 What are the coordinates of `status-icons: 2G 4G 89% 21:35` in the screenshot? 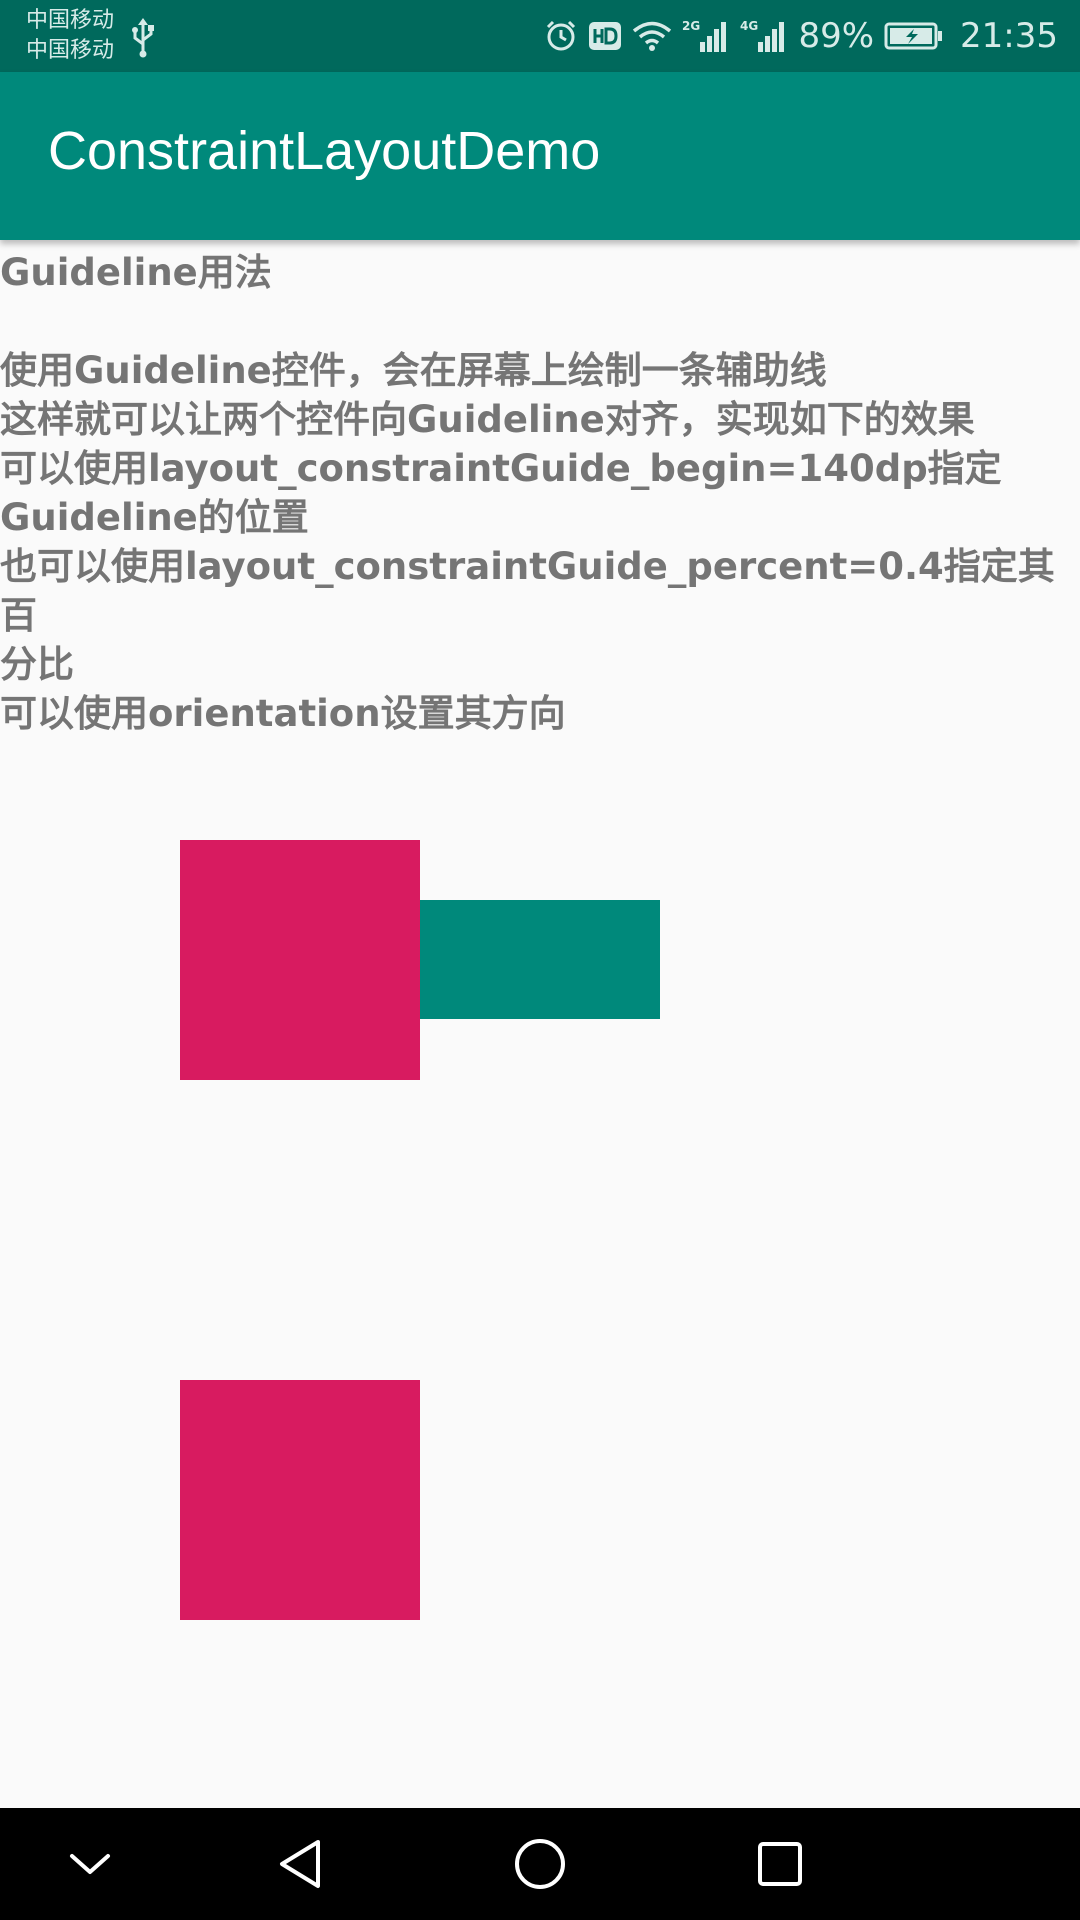 It's located at (801, 36).